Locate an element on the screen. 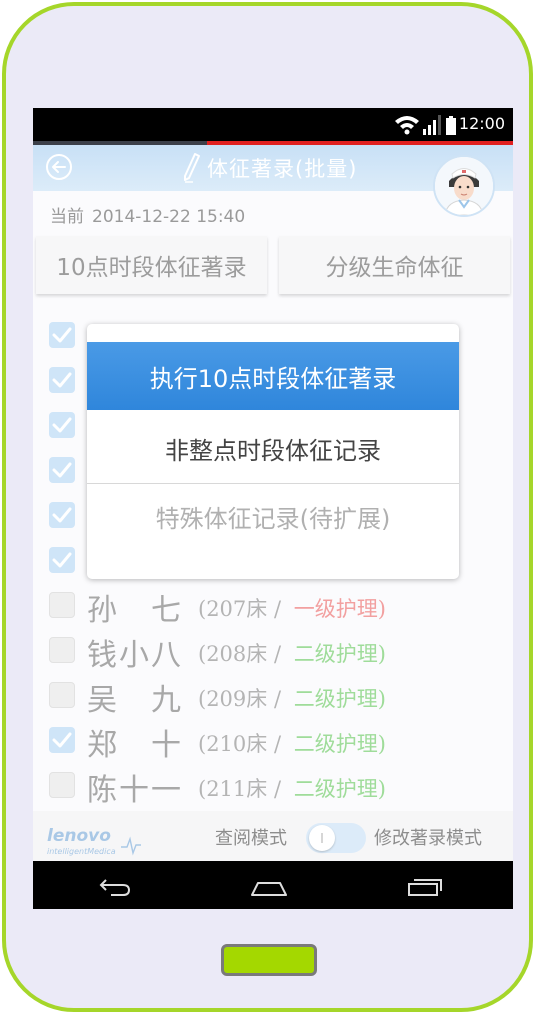 This screenshot has width=539, height=1018. patient-row: 钱小八 (208床 / 二级护理) is located at coordinates (273, 650).